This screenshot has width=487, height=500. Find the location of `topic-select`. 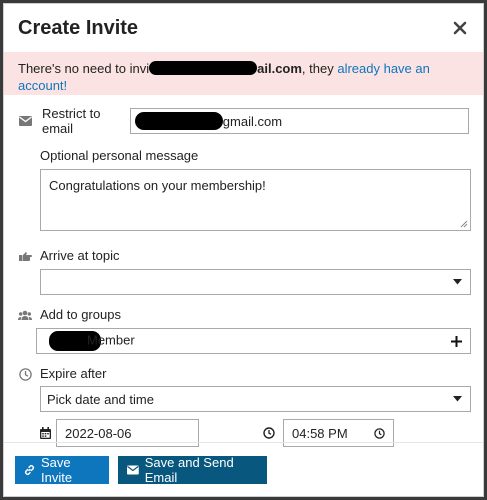

topic-select is located at coordinates (255, 282).